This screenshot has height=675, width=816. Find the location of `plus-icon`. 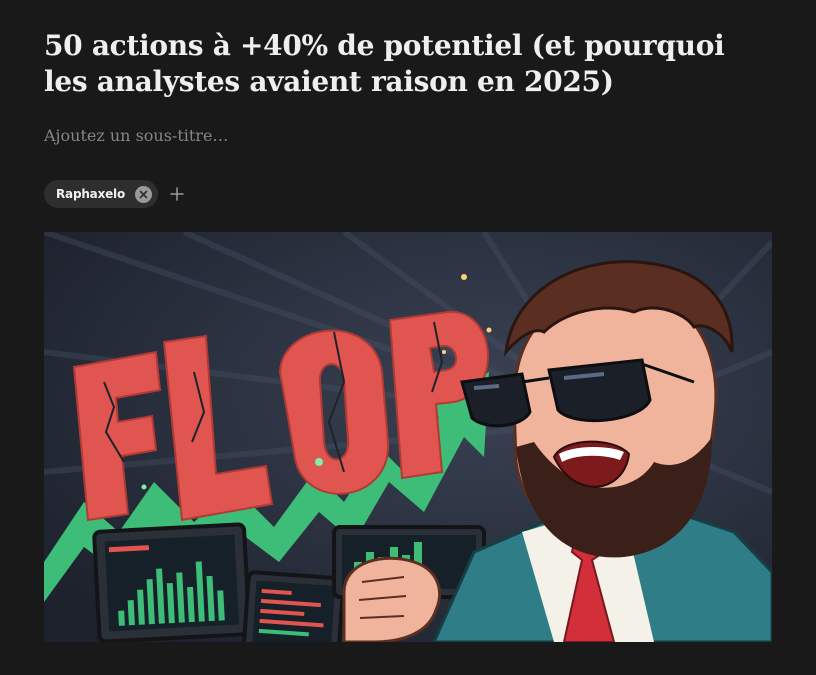

plus-icon is located at coordinates (177, 194).